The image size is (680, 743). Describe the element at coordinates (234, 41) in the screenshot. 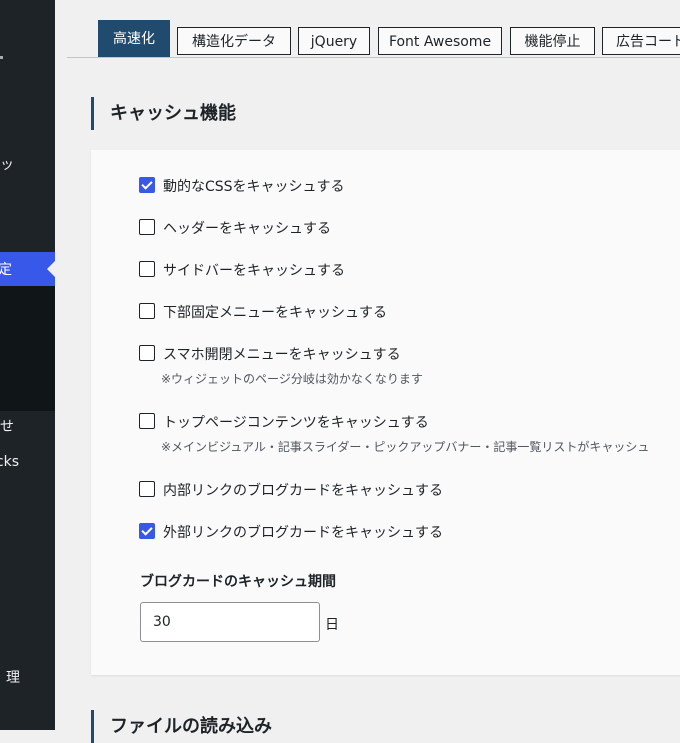

I see `tab-structured-data: 構造化データ` at that location.